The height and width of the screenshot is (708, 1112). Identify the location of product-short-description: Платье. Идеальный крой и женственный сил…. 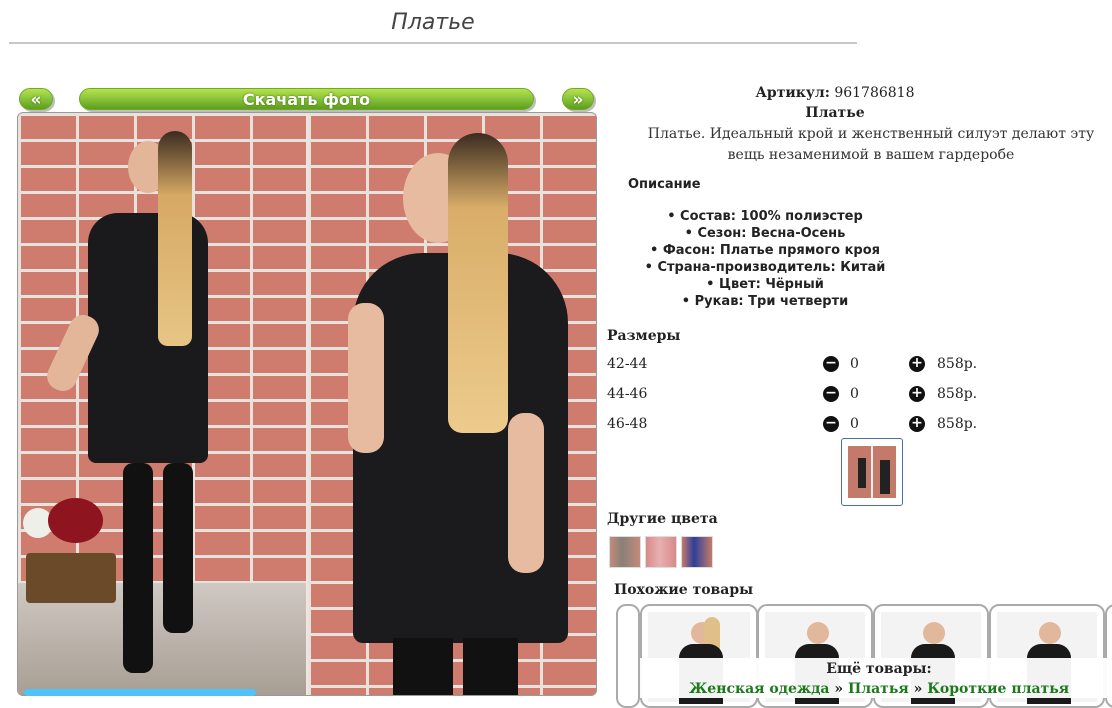
(871, 144).